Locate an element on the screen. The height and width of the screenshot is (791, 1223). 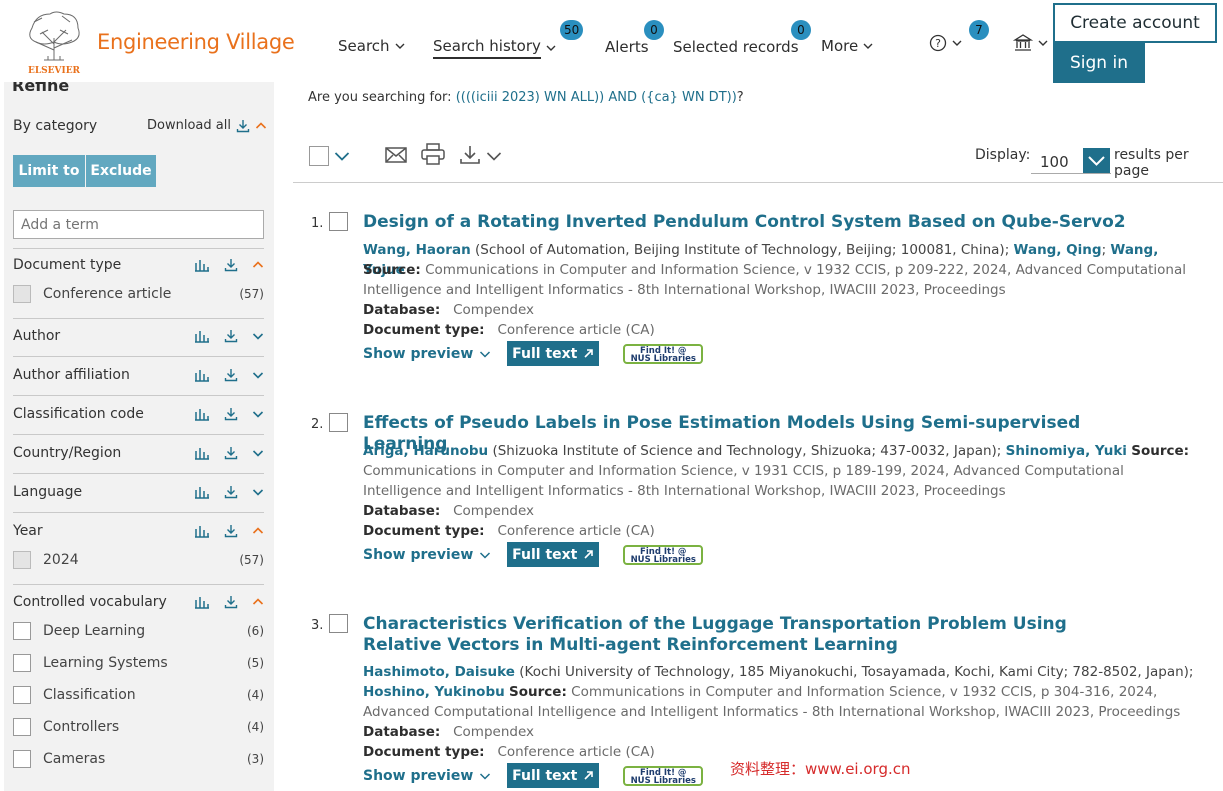
nav-more: More is located at coordinates (847, 46).